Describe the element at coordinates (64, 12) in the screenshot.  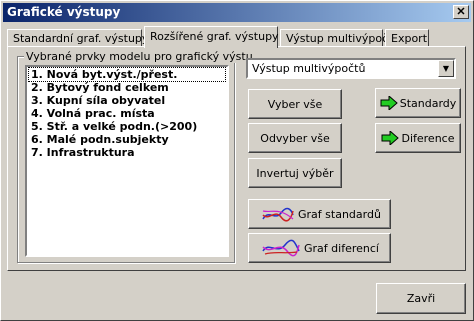
I see `window-title: Grafické výstupy` at that location.